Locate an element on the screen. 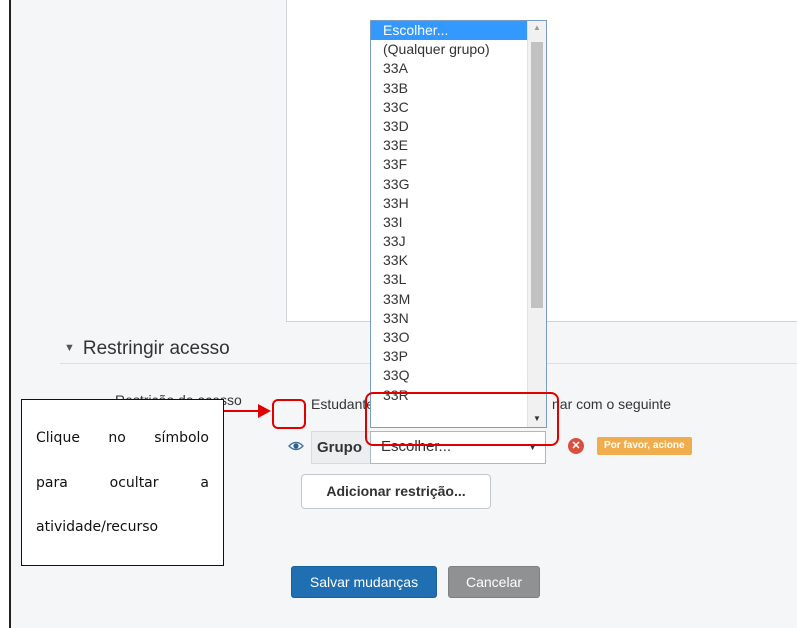 This screenshot has height=628, width=797. dropdown-scrollbar: ▲ ▼ is located at coordinates (536, 224).